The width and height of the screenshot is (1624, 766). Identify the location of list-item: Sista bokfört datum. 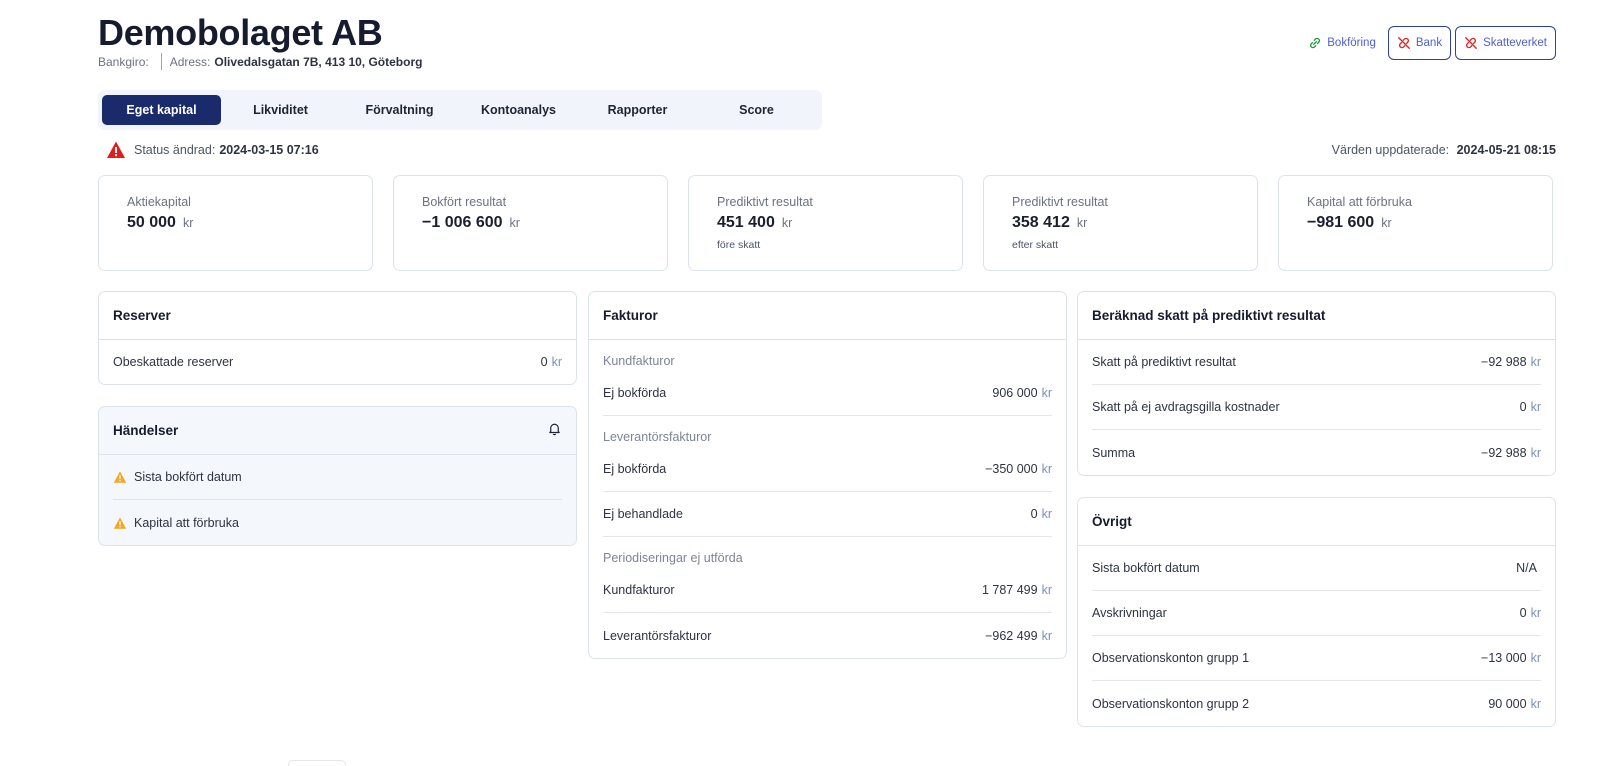
(337, 477).